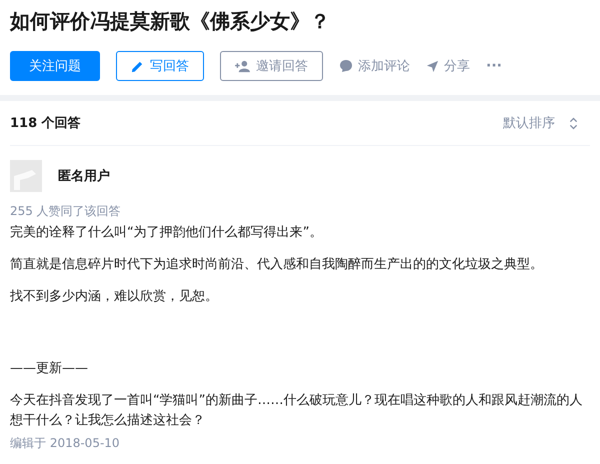 Image resolution: width=600 pixels, height=464 pixels. Describe the element at coordinates (167, 233) in the screenshot. I see `answer-paragraph: 完美的诠释了什么叫“为了押韵他们什么都写得出来”。` at that location.